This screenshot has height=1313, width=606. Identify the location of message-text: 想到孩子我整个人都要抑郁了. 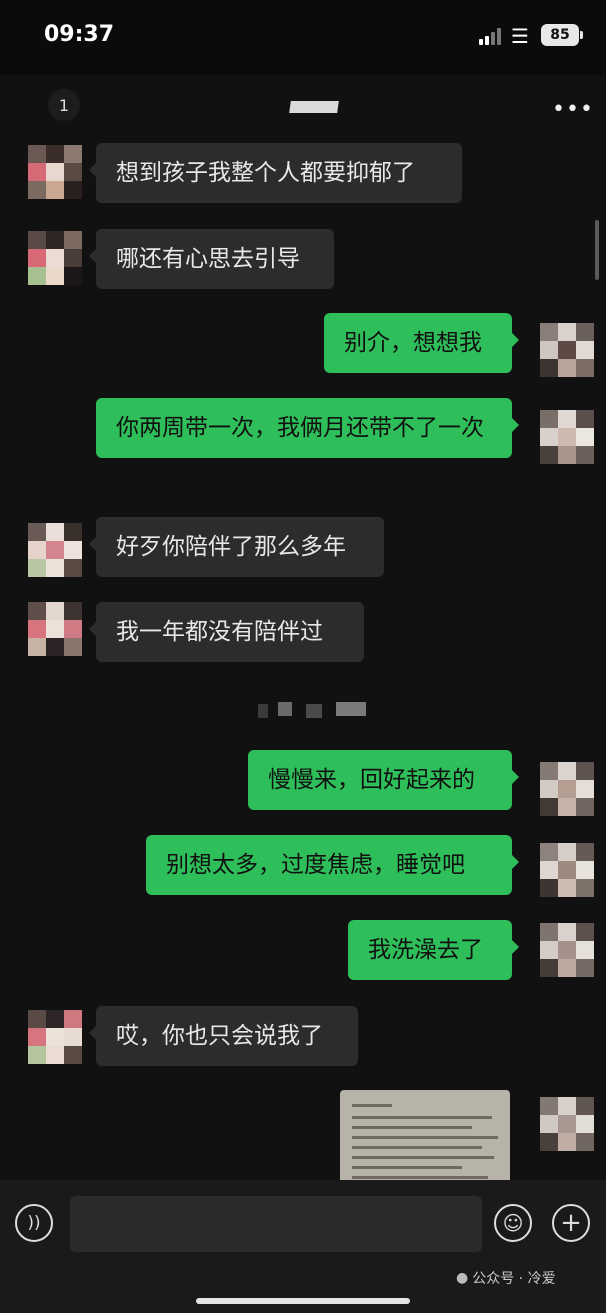
(265, 173).